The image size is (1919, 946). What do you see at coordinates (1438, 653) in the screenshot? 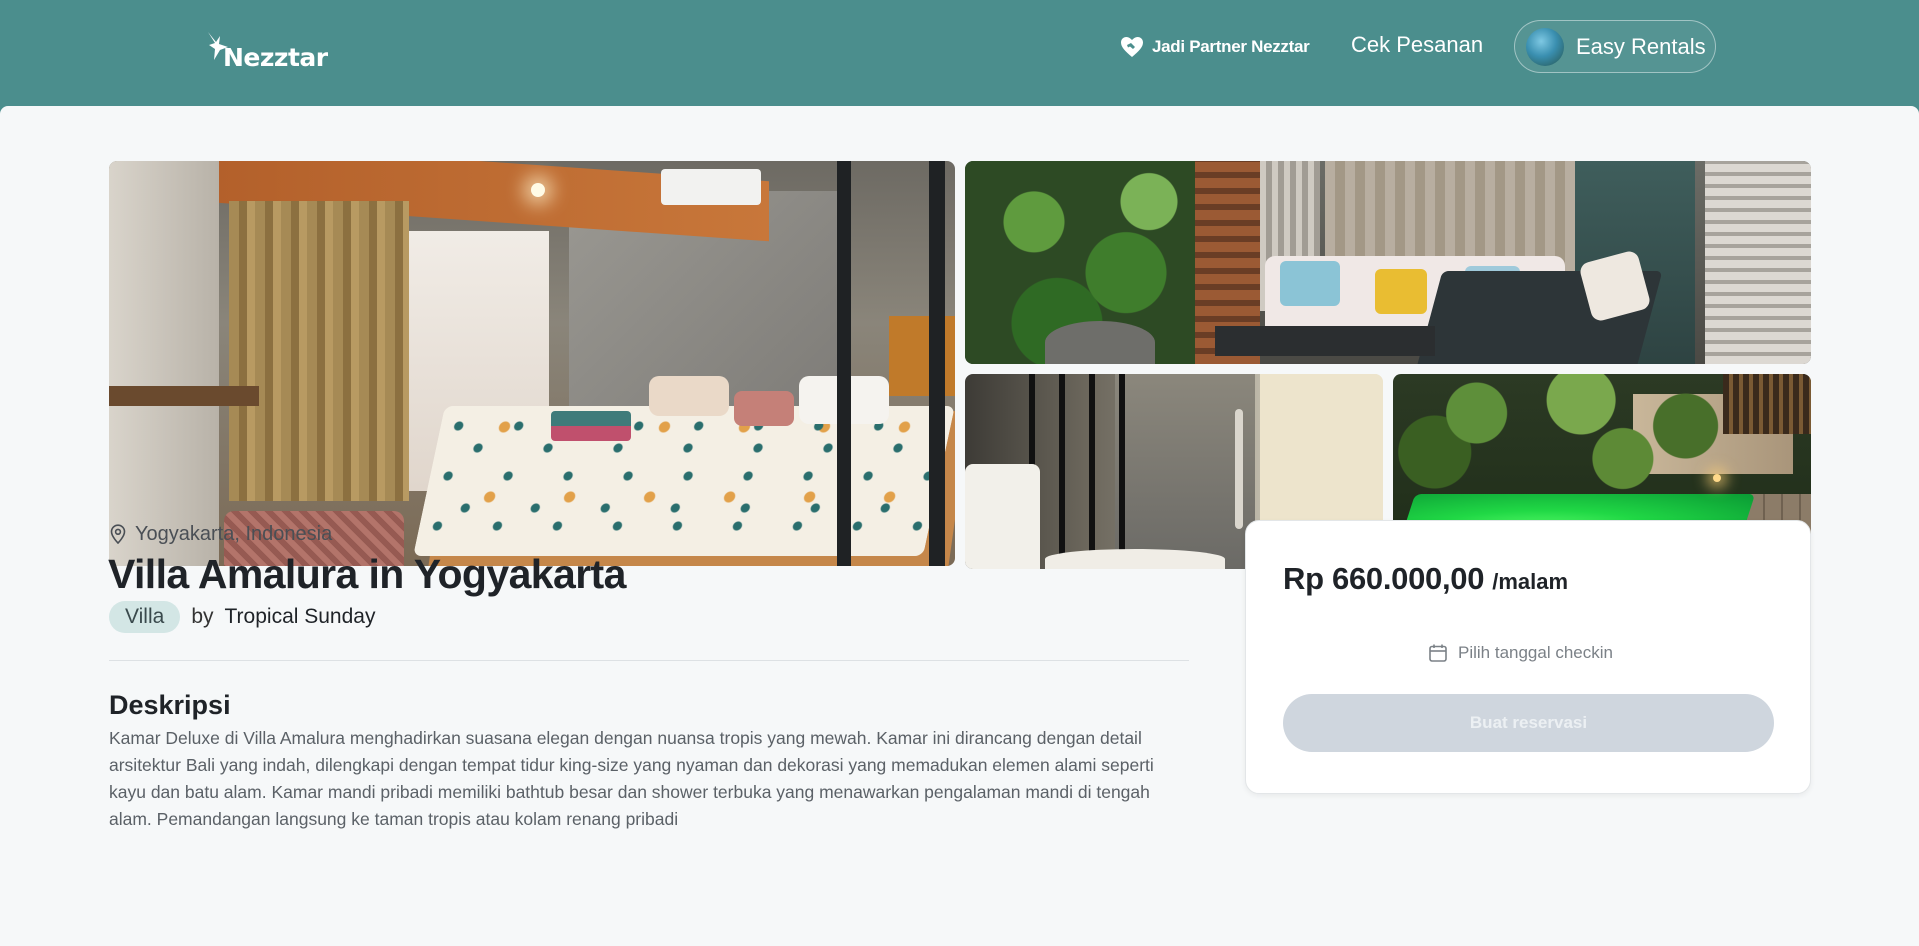
I see `calendar-icon` at bounding box center [1438, 653].